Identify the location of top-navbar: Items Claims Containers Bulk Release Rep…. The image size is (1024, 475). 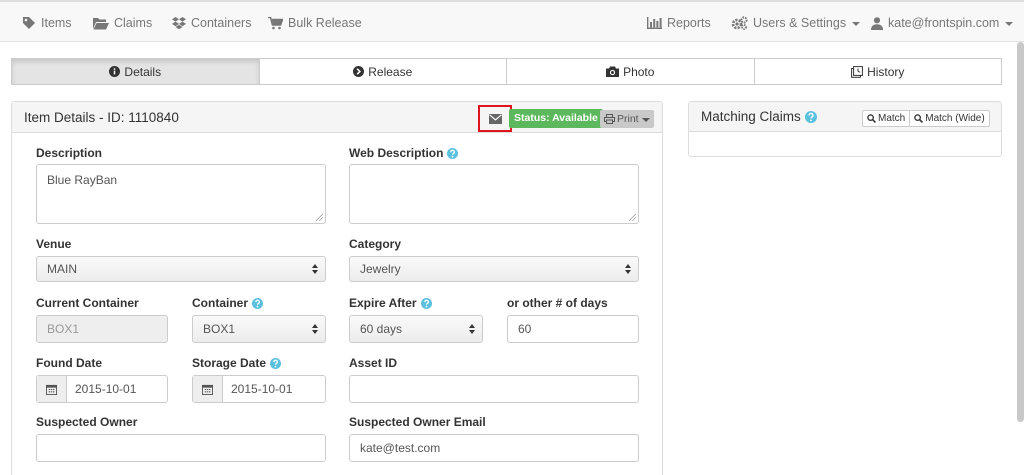
(512, 21).